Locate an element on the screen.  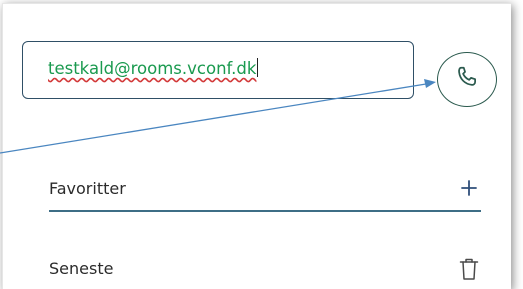
address-input-text: testkald@rooms.vconf.dk is located at coordinates (152, 68).